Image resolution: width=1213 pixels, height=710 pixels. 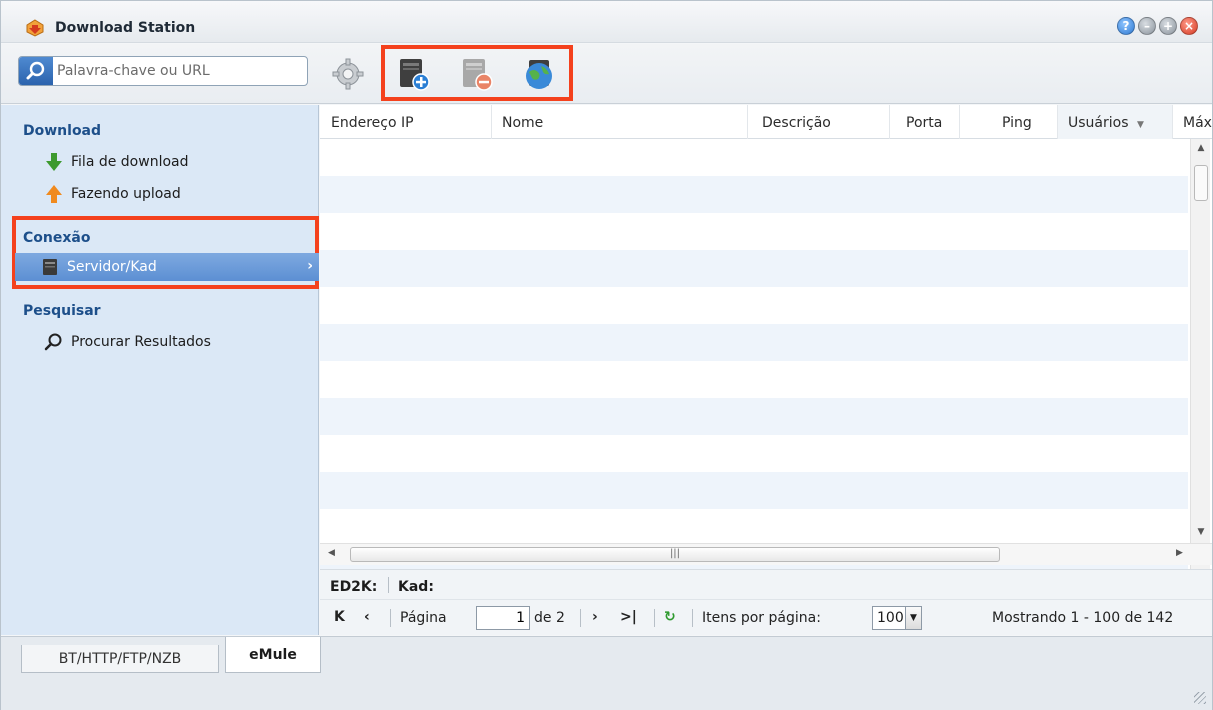 What do you see at coordinates (130, 162) in the screenshot?
I see `sidebar-item-label: Fila de download` at bounding box center [130, 162].